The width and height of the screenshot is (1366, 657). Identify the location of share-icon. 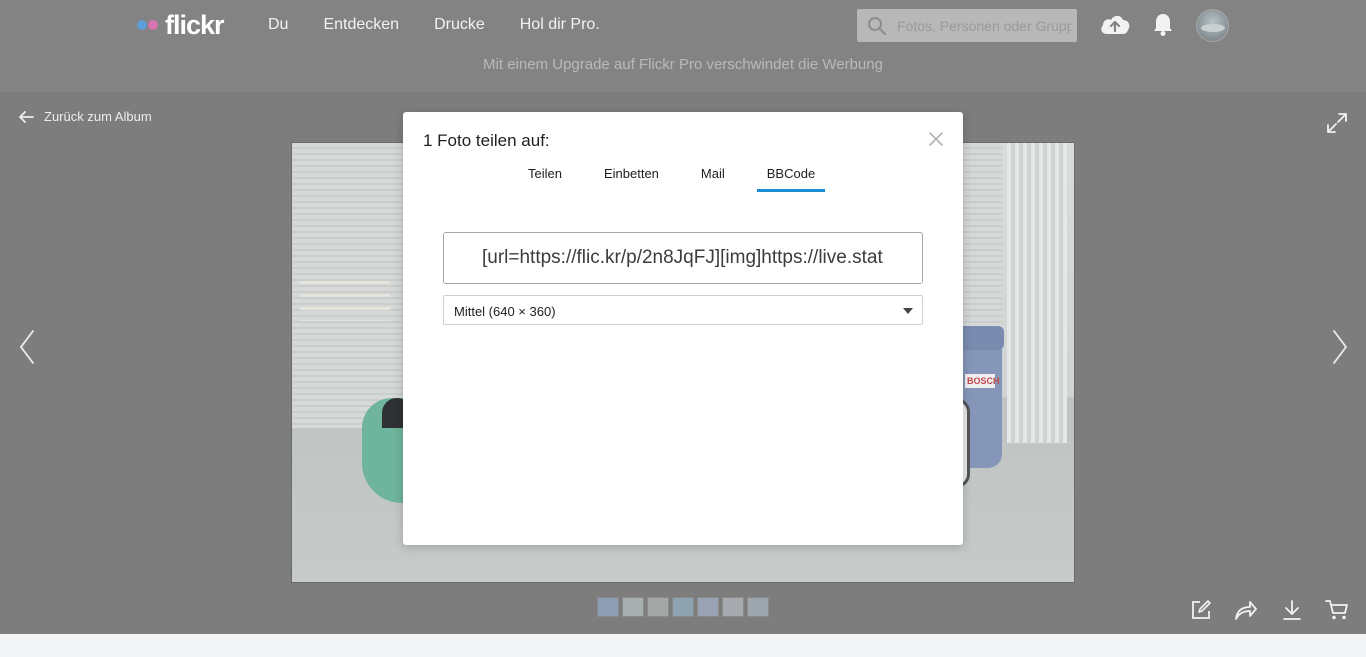
(1246, 610).